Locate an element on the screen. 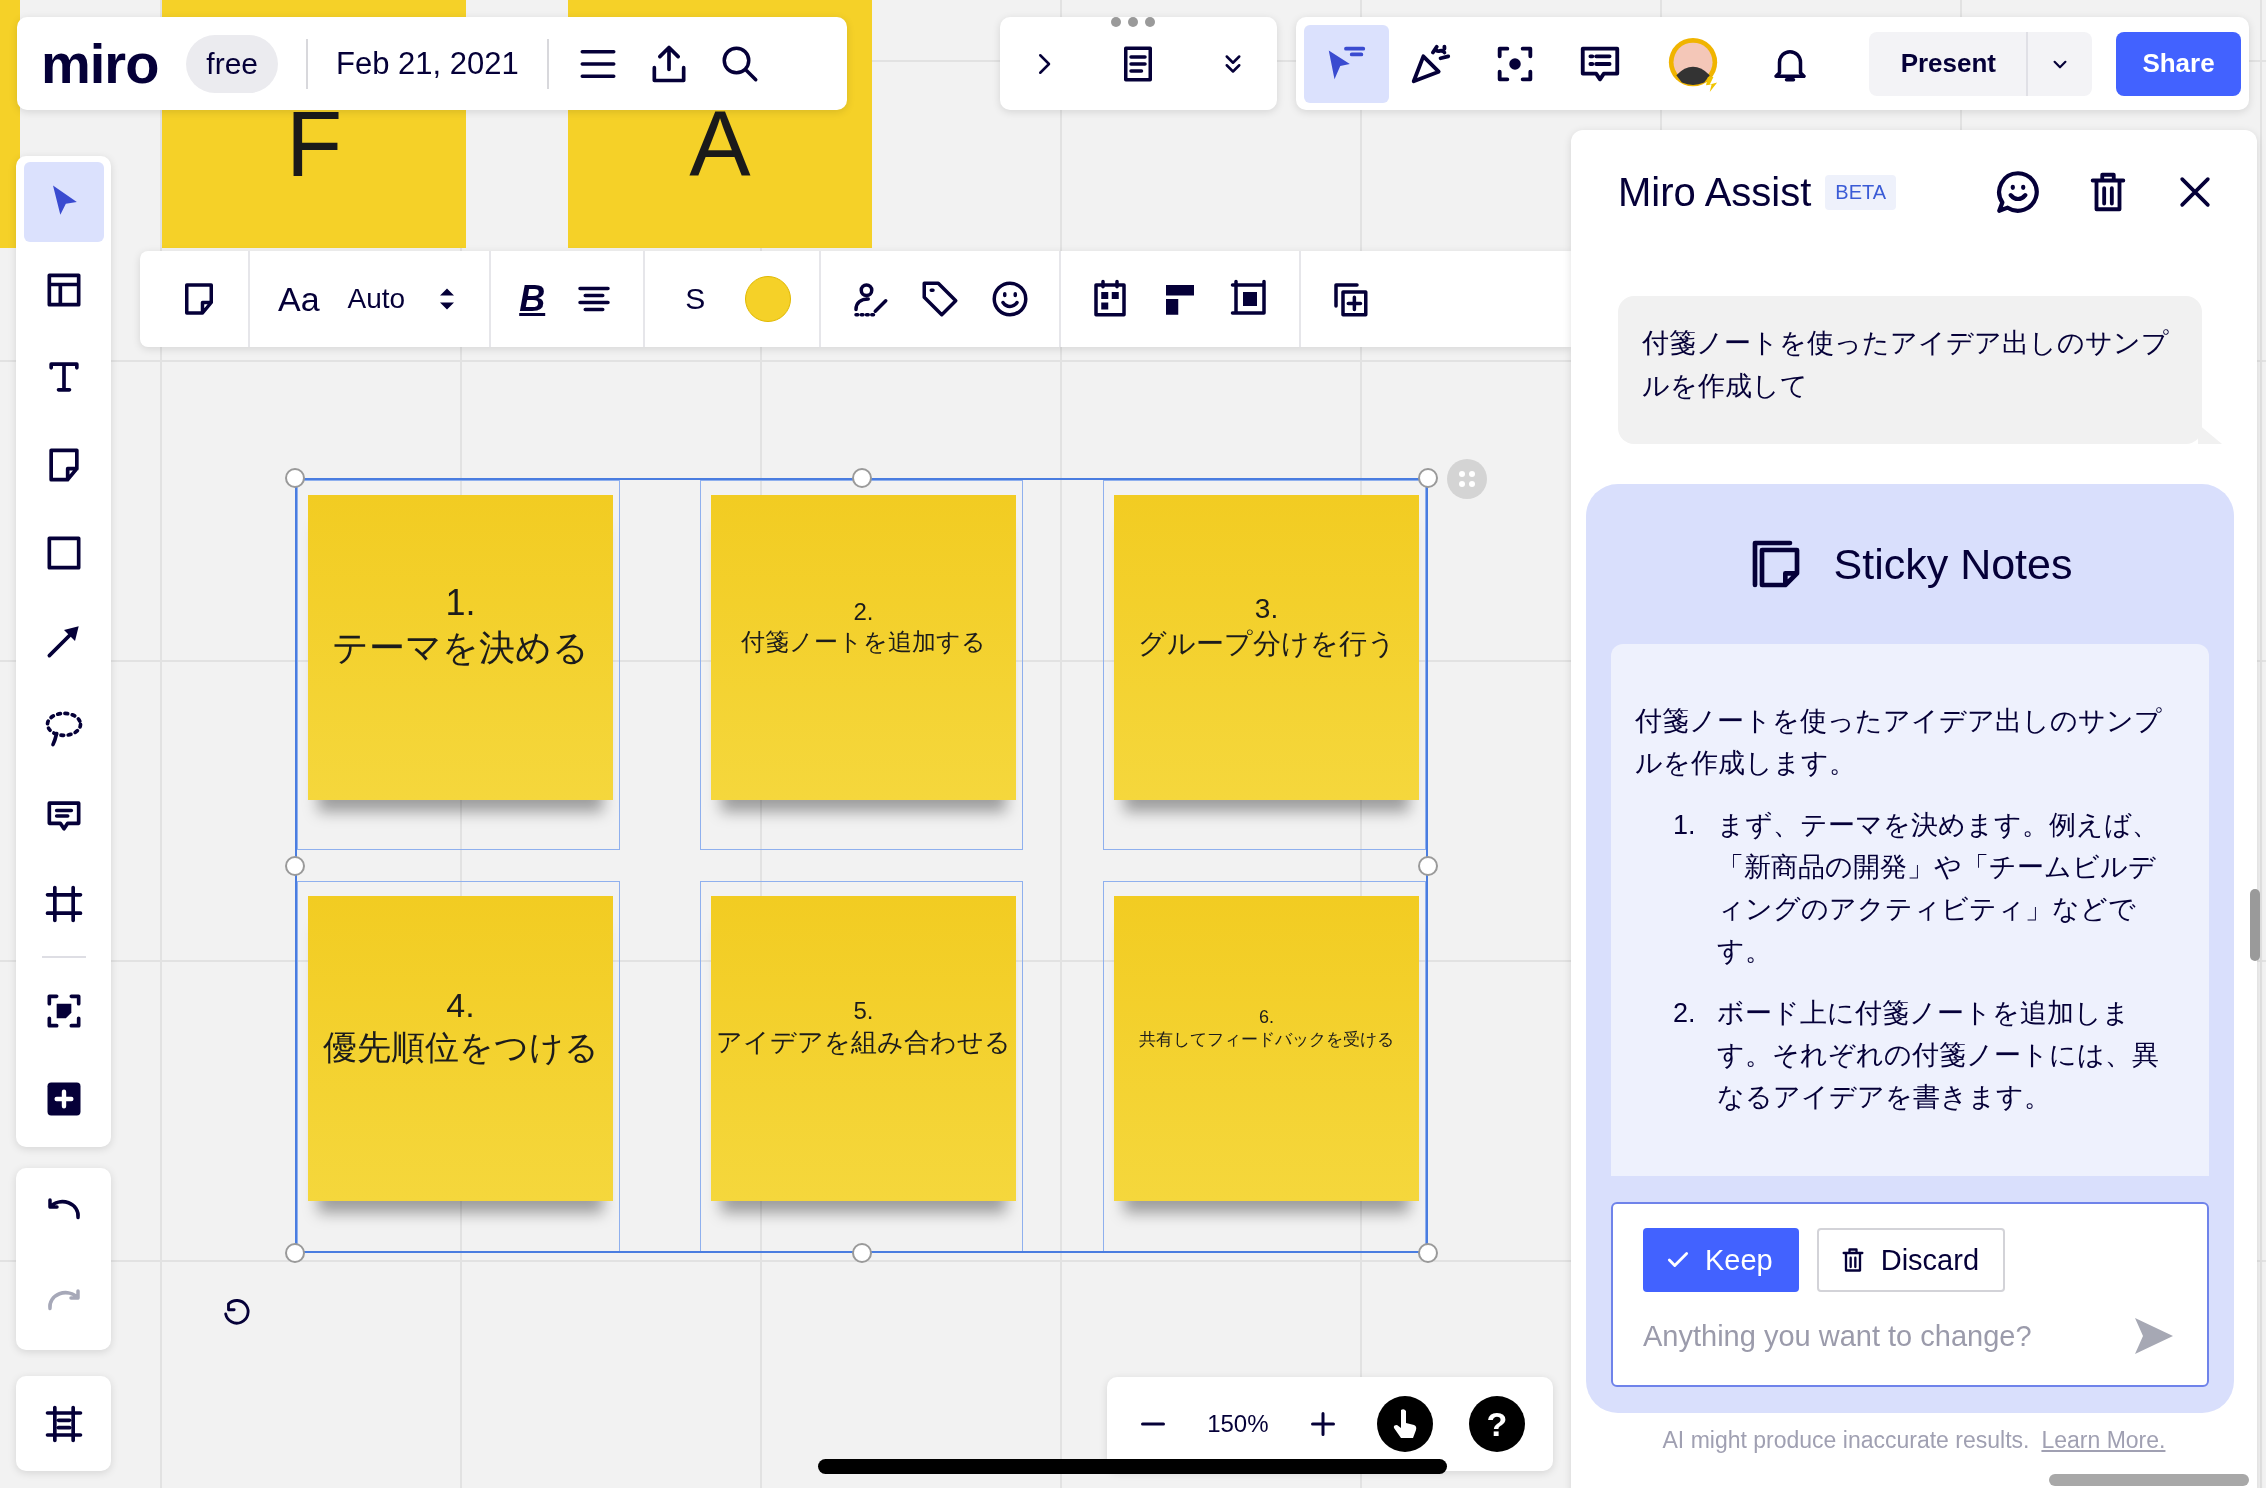 Image resolution: width=2266 pixels, height=1488 pixels. sticky-text: アイデアを組み合わせる is located at coordinates (863, 1042).